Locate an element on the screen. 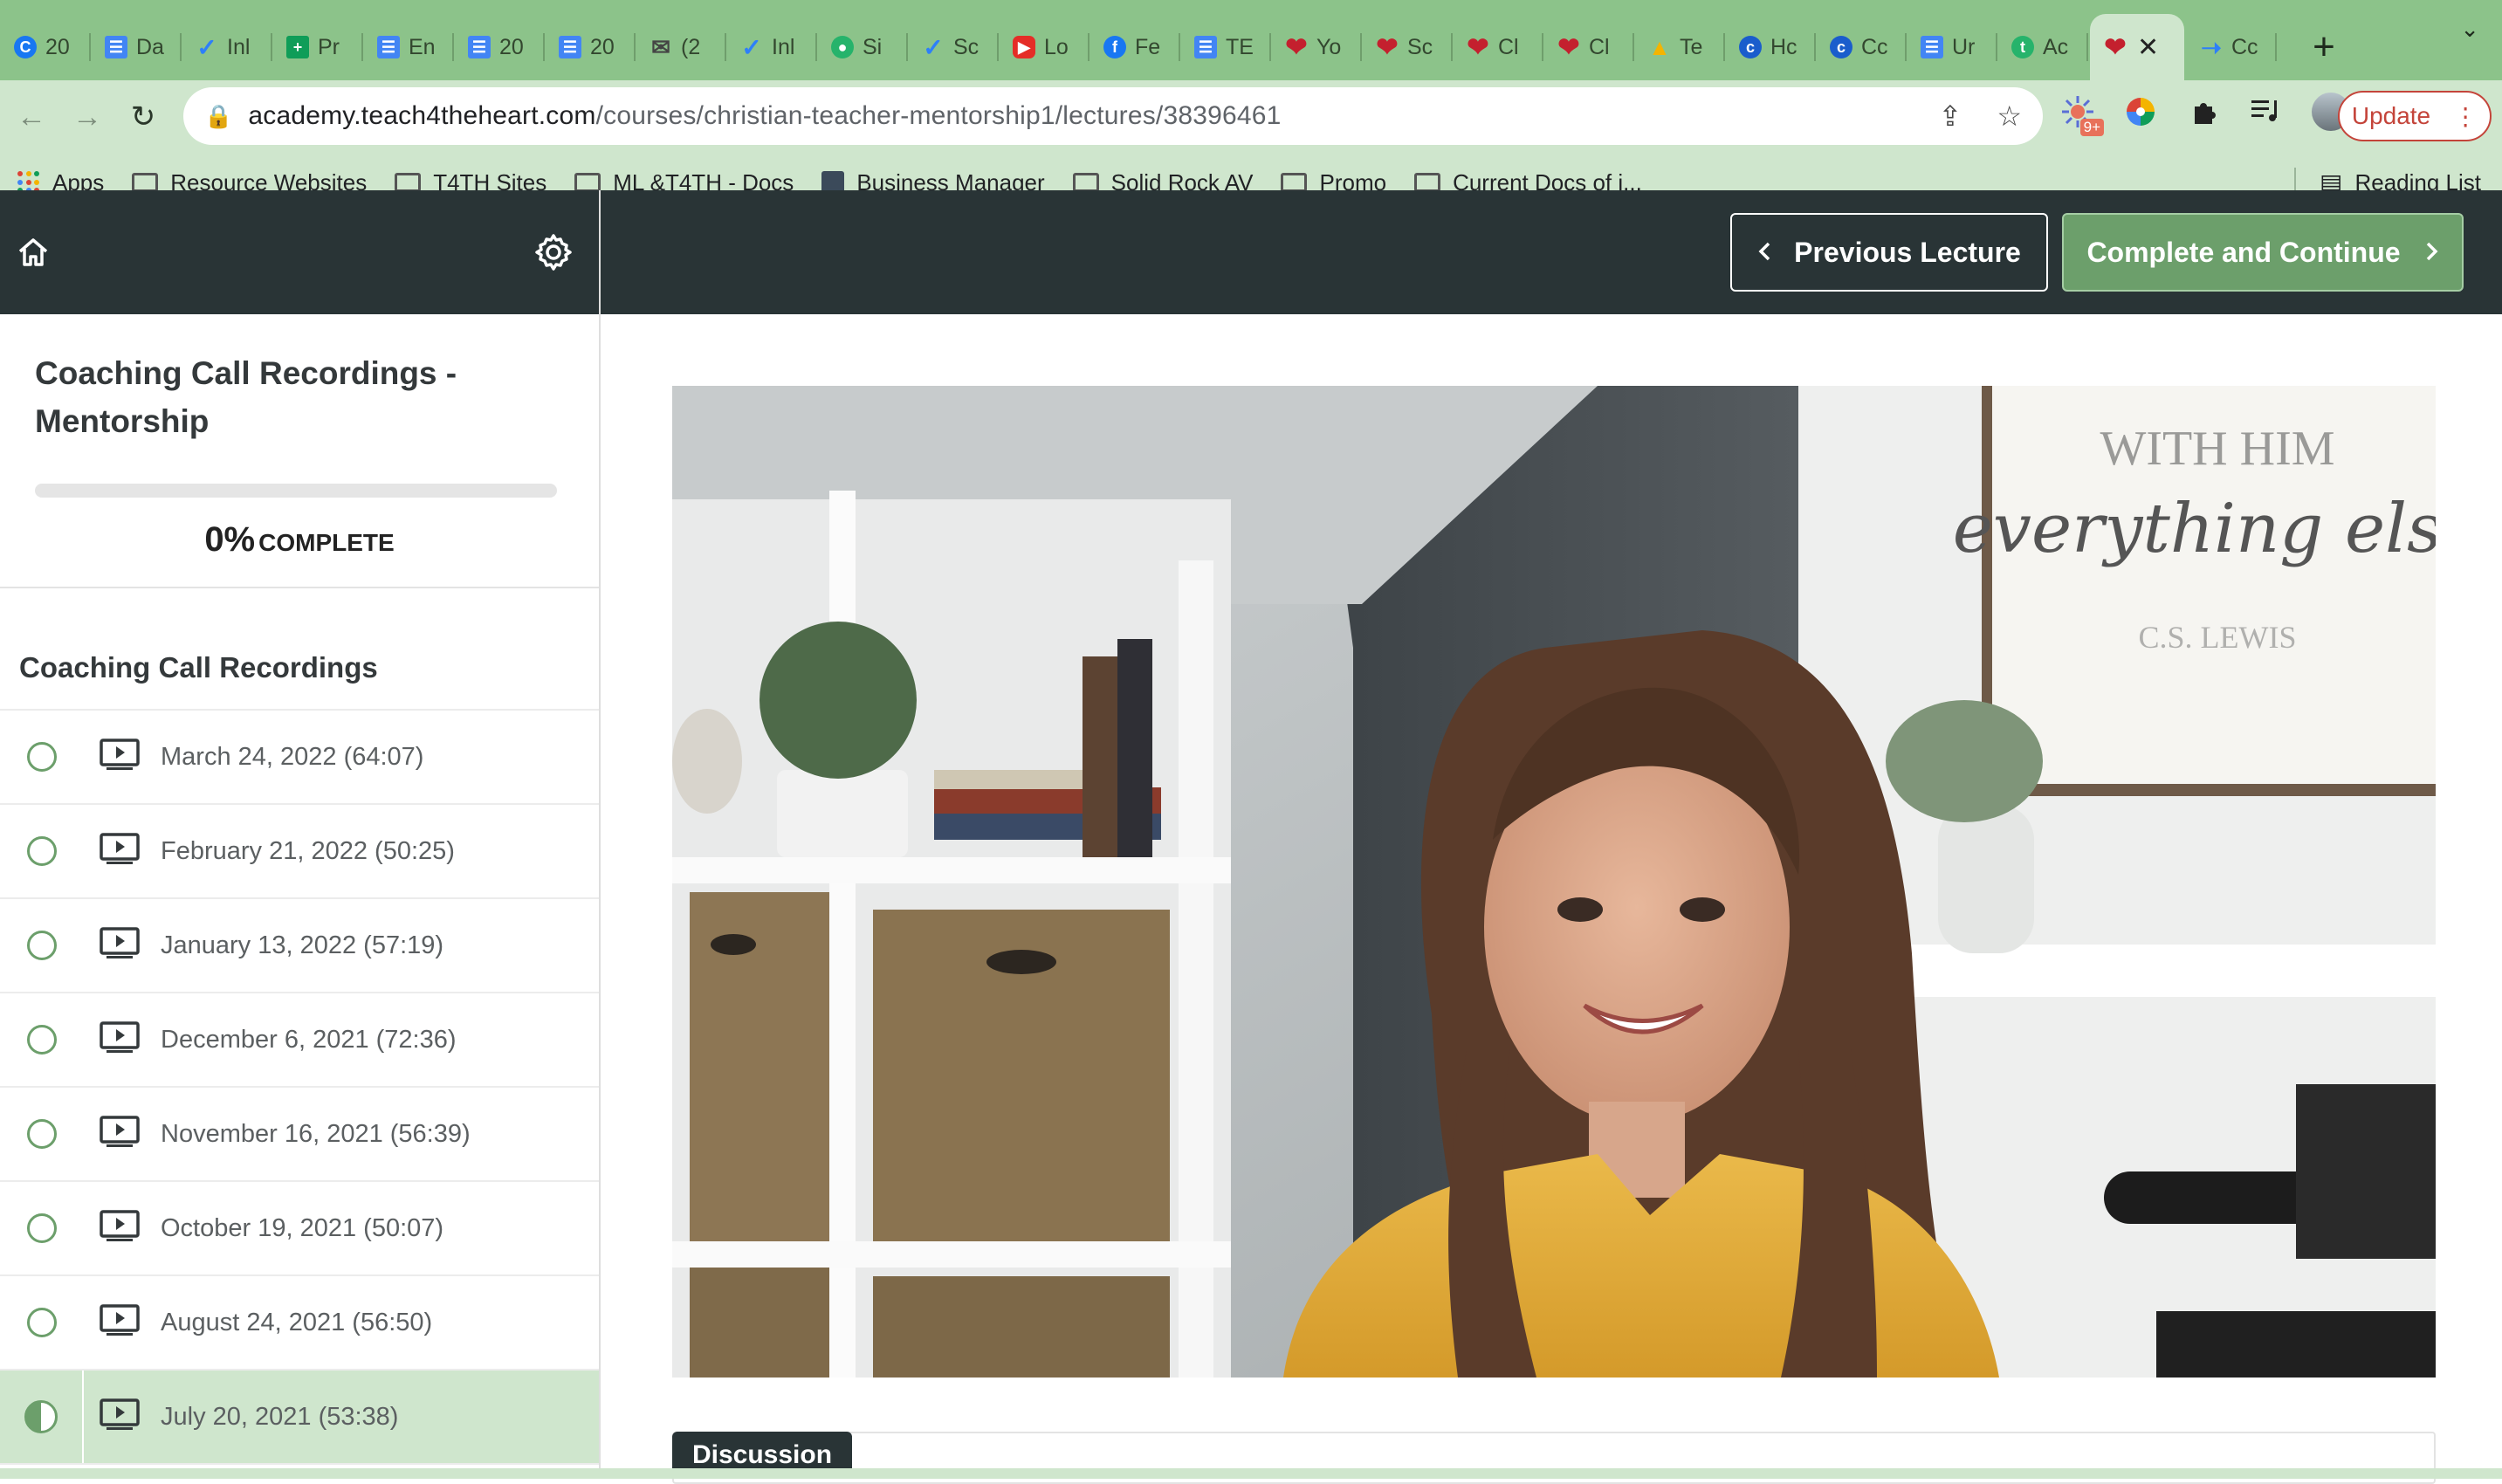 This screenshot has width=2502, height=1484. complete-and-continue-button: Complete and Continue is located at coordinates (2263, 252).